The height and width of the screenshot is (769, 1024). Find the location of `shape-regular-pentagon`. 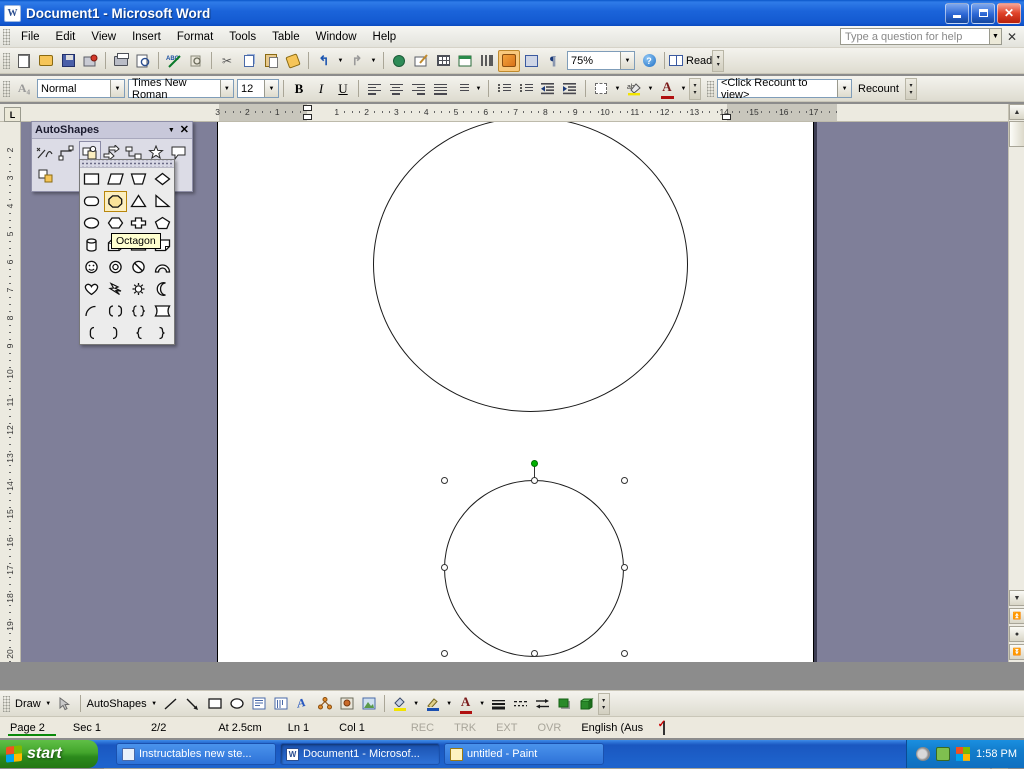

shape-regular-pentagon is located at coordinates (162, 223).